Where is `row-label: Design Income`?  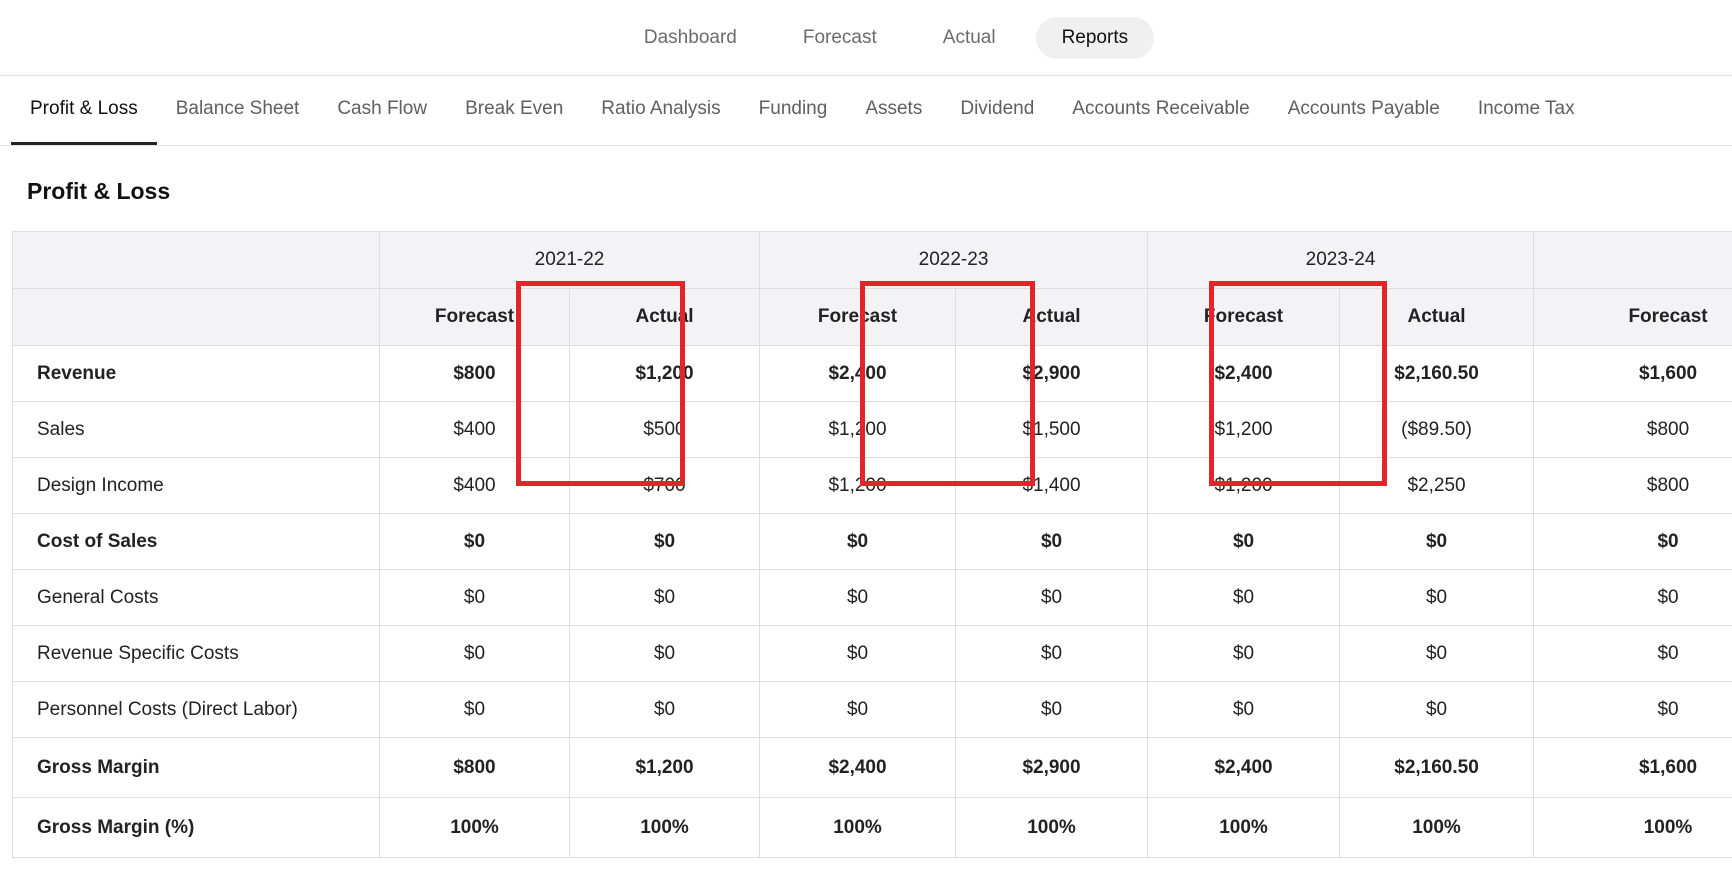
row-label: Design Income is located at coordinates (196, 485).